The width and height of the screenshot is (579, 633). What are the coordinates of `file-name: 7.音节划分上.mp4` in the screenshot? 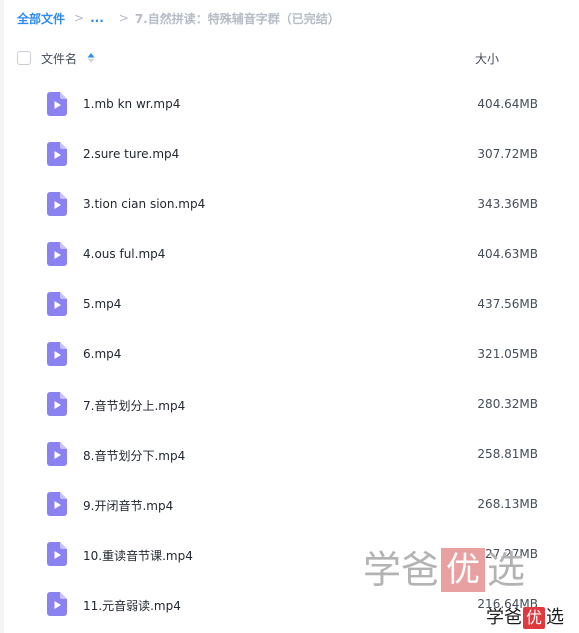 It's located at (134, 405).